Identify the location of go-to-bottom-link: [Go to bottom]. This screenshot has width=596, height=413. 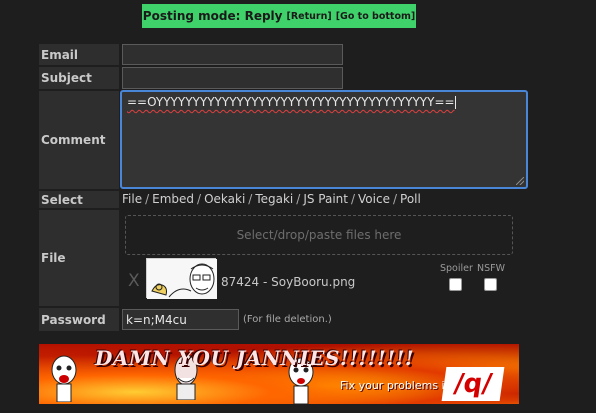
(376, 16).